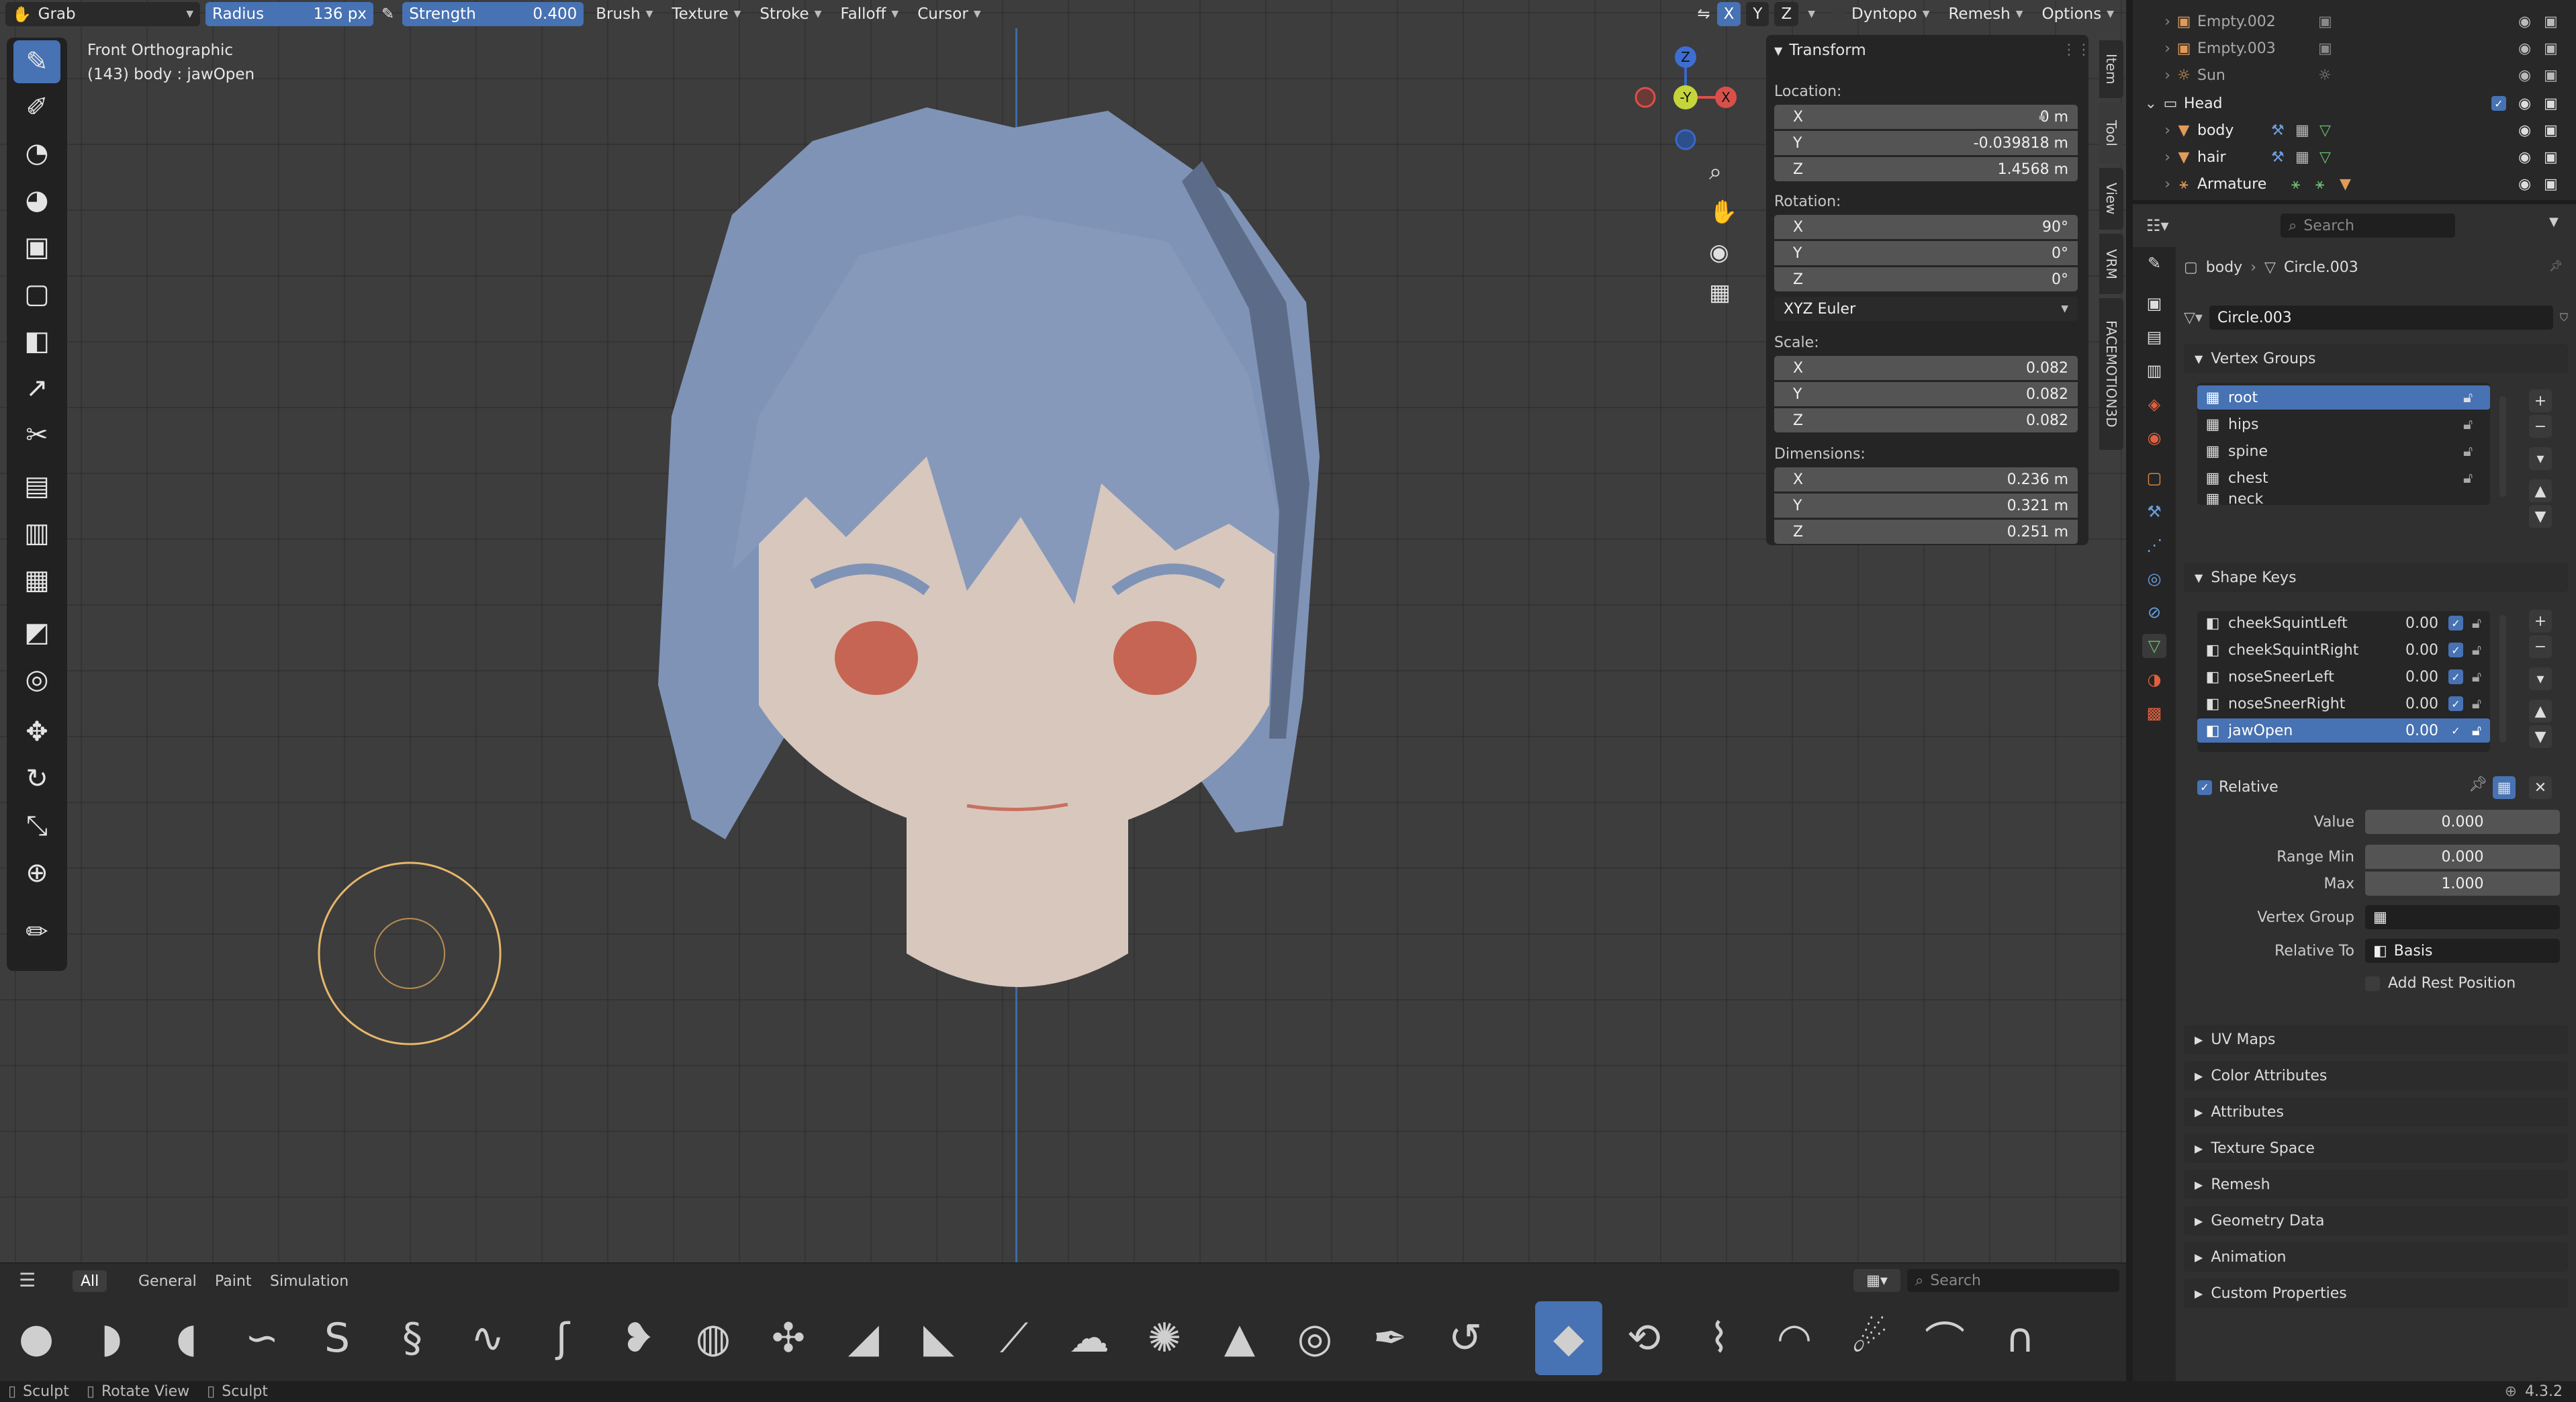 The height and width of the screenshot is (1402, 2576). I want to click on chevron-down-icon: ▼, so click(2554, 222).